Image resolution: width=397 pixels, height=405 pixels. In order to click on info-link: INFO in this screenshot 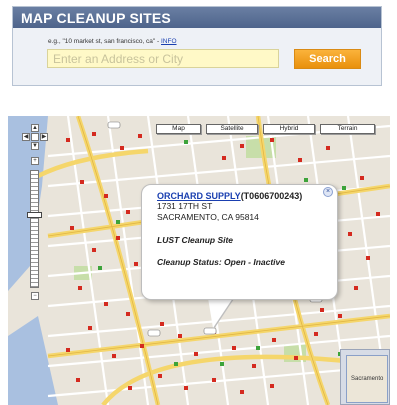, I will do `click(169, 41)`.